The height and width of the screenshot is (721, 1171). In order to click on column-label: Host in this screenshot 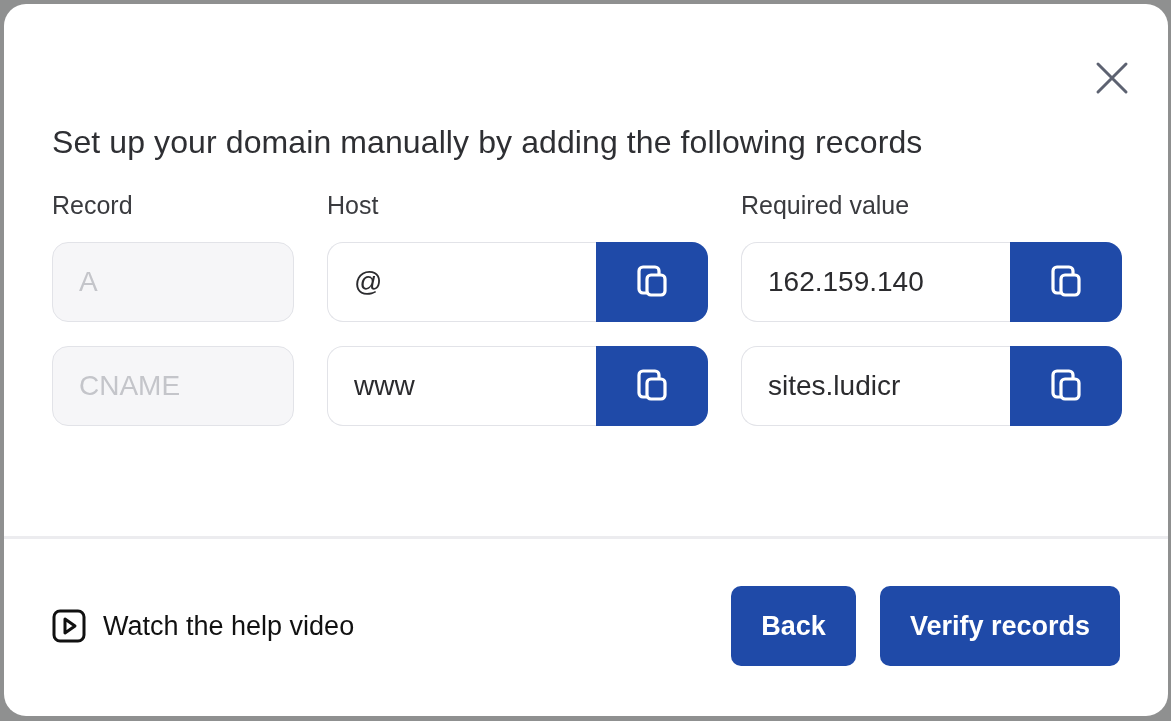, I will do `click(353, 205)`.